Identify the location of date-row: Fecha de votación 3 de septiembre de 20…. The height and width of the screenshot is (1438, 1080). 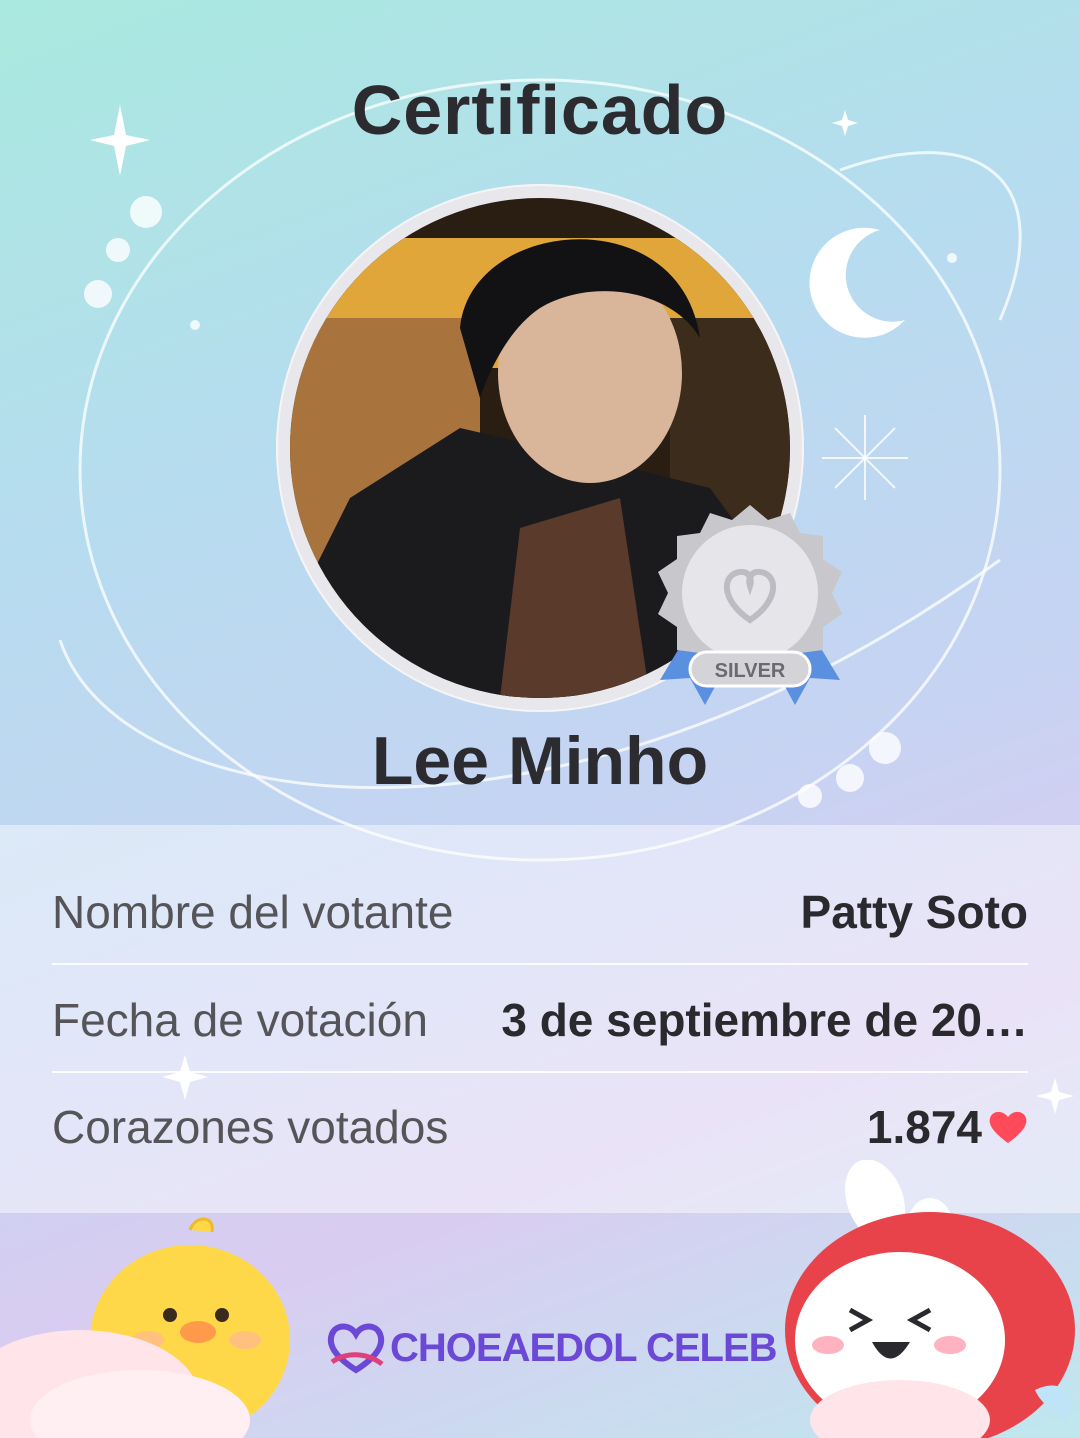
(540, 1019).